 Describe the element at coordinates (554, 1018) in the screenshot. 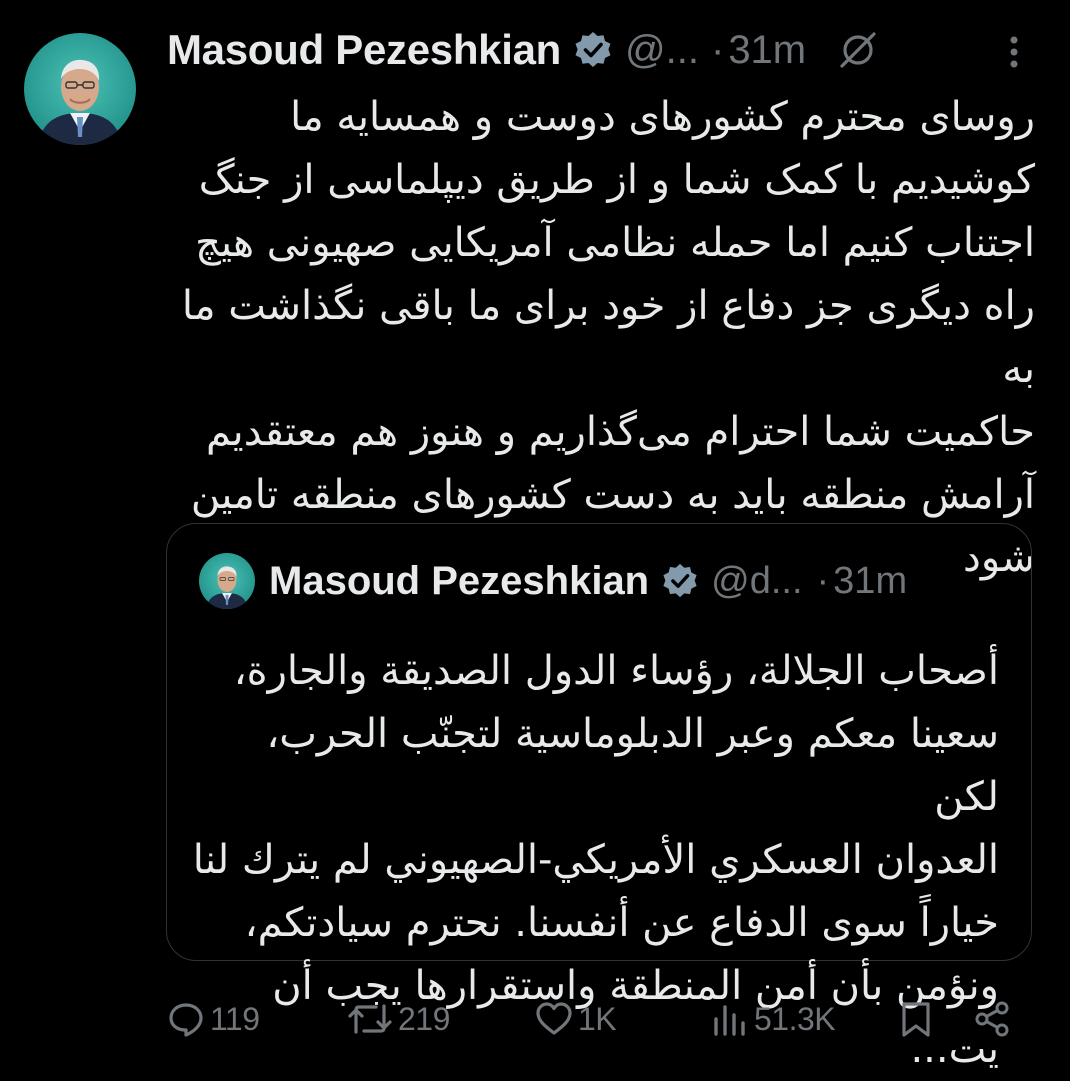

I see `heart-icon` at that location.